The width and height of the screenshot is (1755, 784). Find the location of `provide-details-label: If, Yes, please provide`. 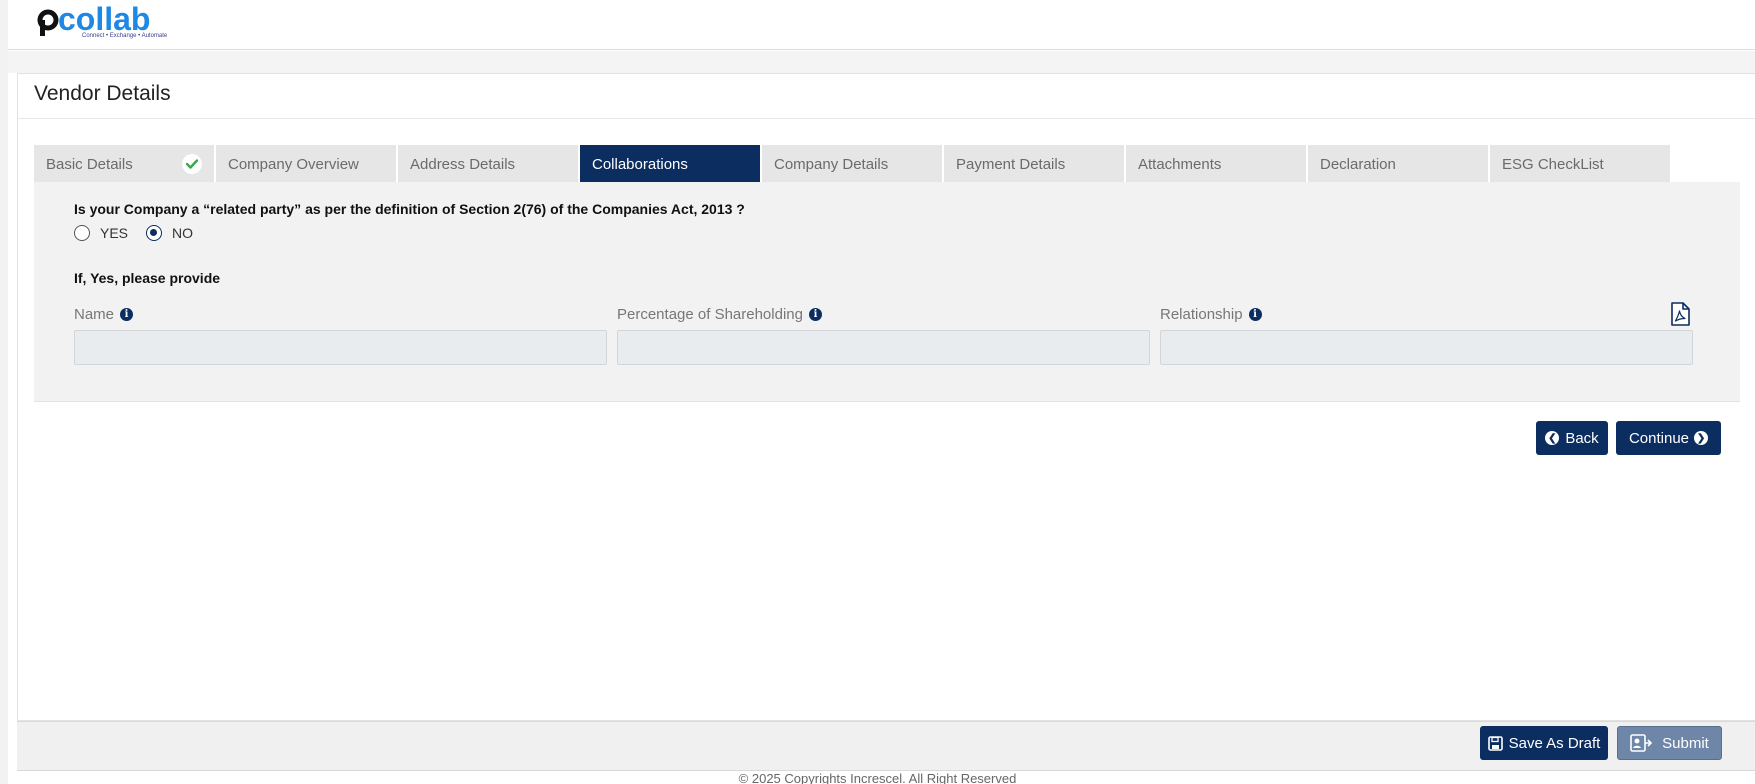

provide-details-label: If, Yes, please provide is located at coordinates (147, 278).